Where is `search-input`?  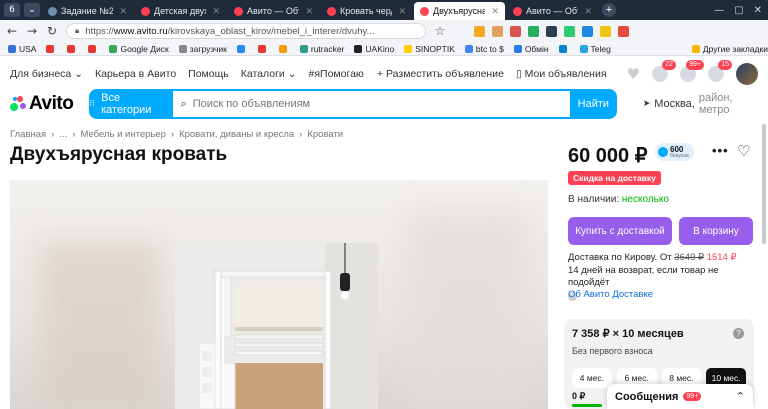 search-input is located at coordinates (372, 104).